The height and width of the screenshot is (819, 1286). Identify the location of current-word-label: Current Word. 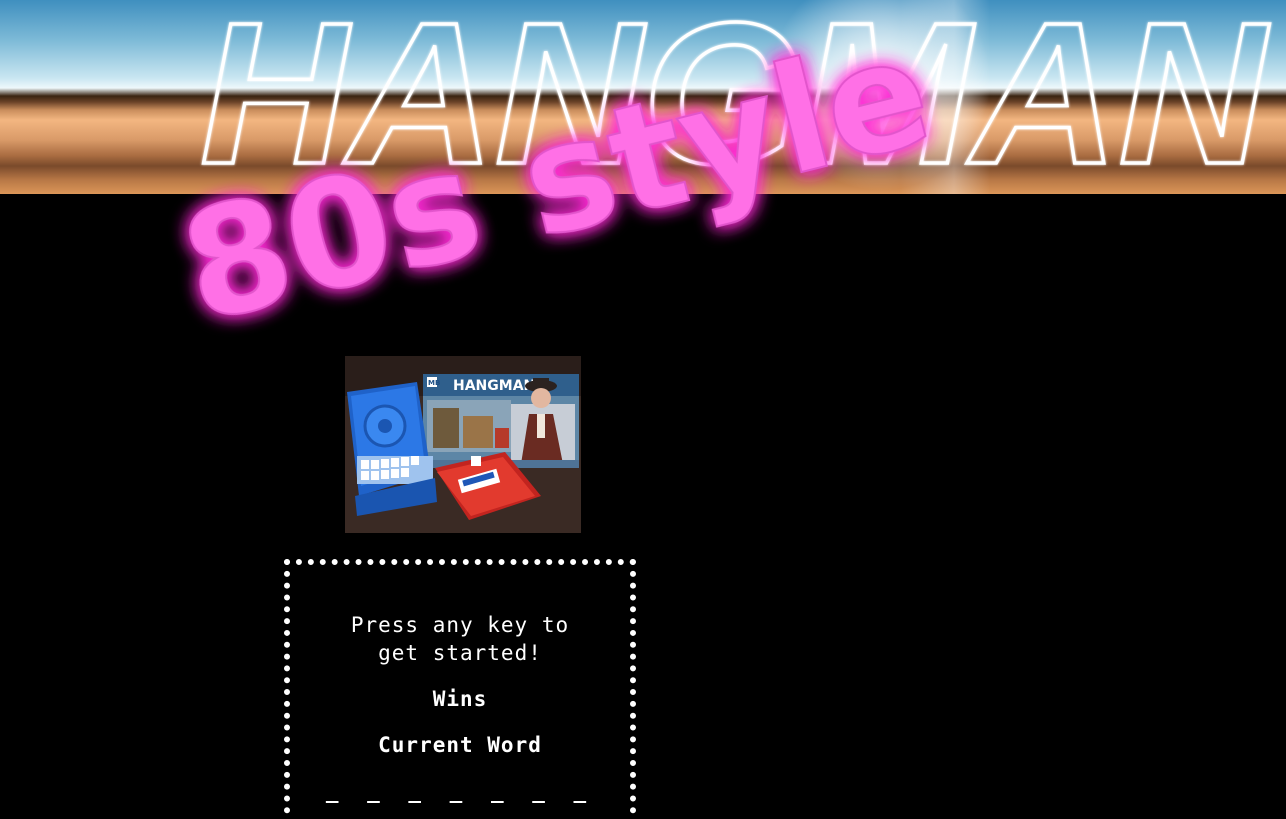
(460, 745).